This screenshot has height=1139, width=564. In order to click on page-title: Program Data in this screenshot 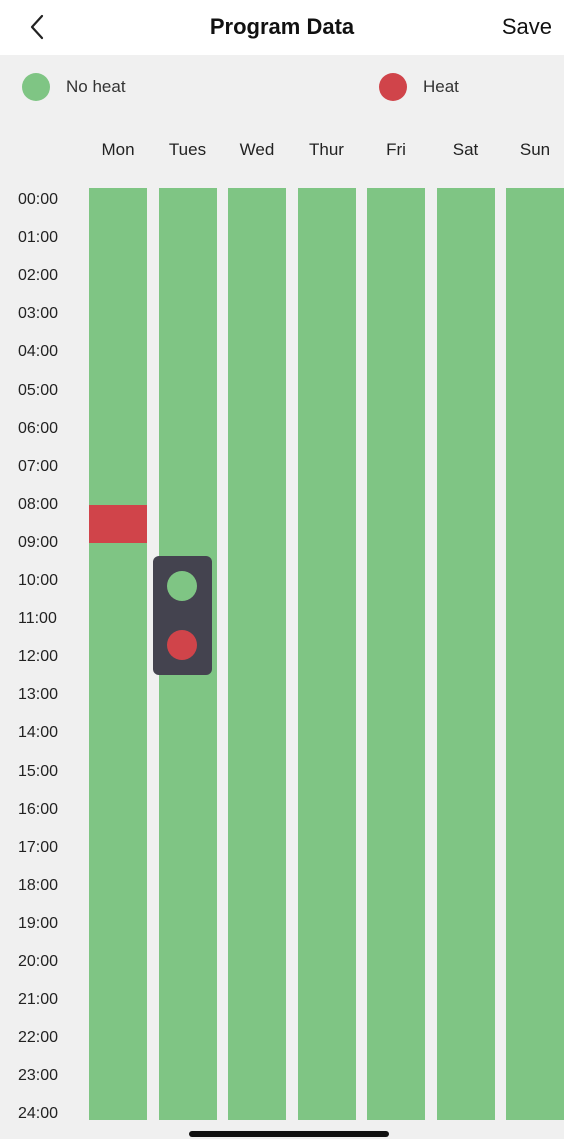, I will do `click(282, 26)`.